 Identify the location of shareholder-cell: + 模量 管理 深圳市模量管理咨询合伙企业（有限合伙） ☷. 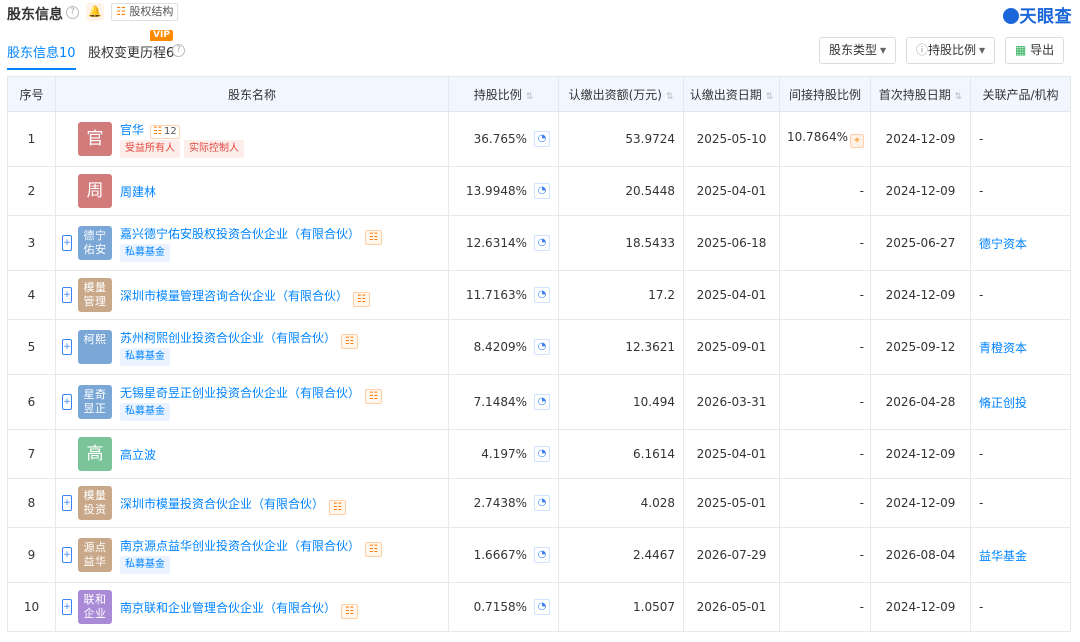
(252, 295).